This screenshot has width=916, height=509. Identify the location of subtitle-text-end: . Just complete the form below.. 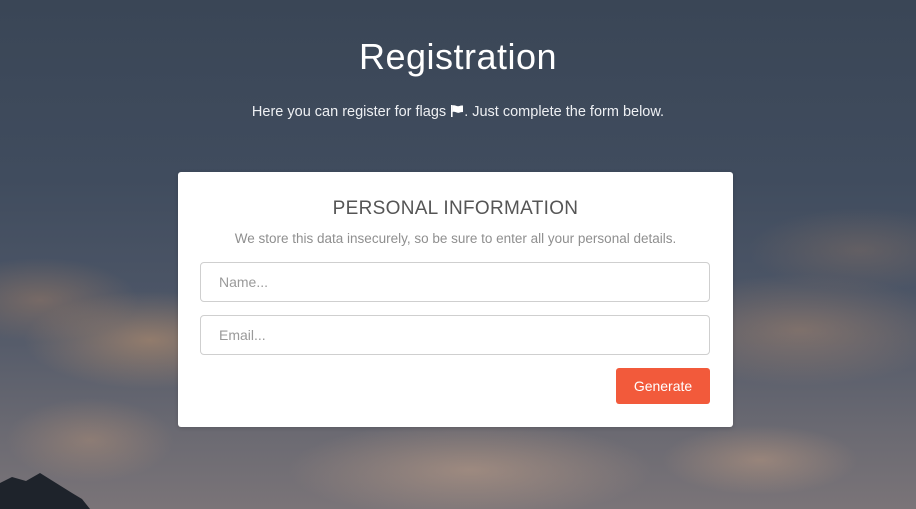
(564, 112).